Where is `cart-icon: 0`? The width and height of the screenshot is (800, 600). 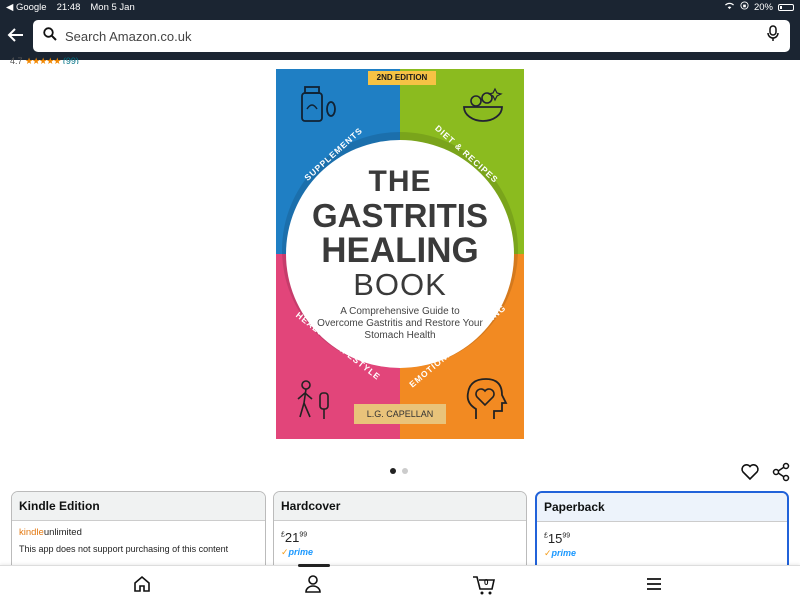 cart-icon: 0 is located at coordinates (483, 584).